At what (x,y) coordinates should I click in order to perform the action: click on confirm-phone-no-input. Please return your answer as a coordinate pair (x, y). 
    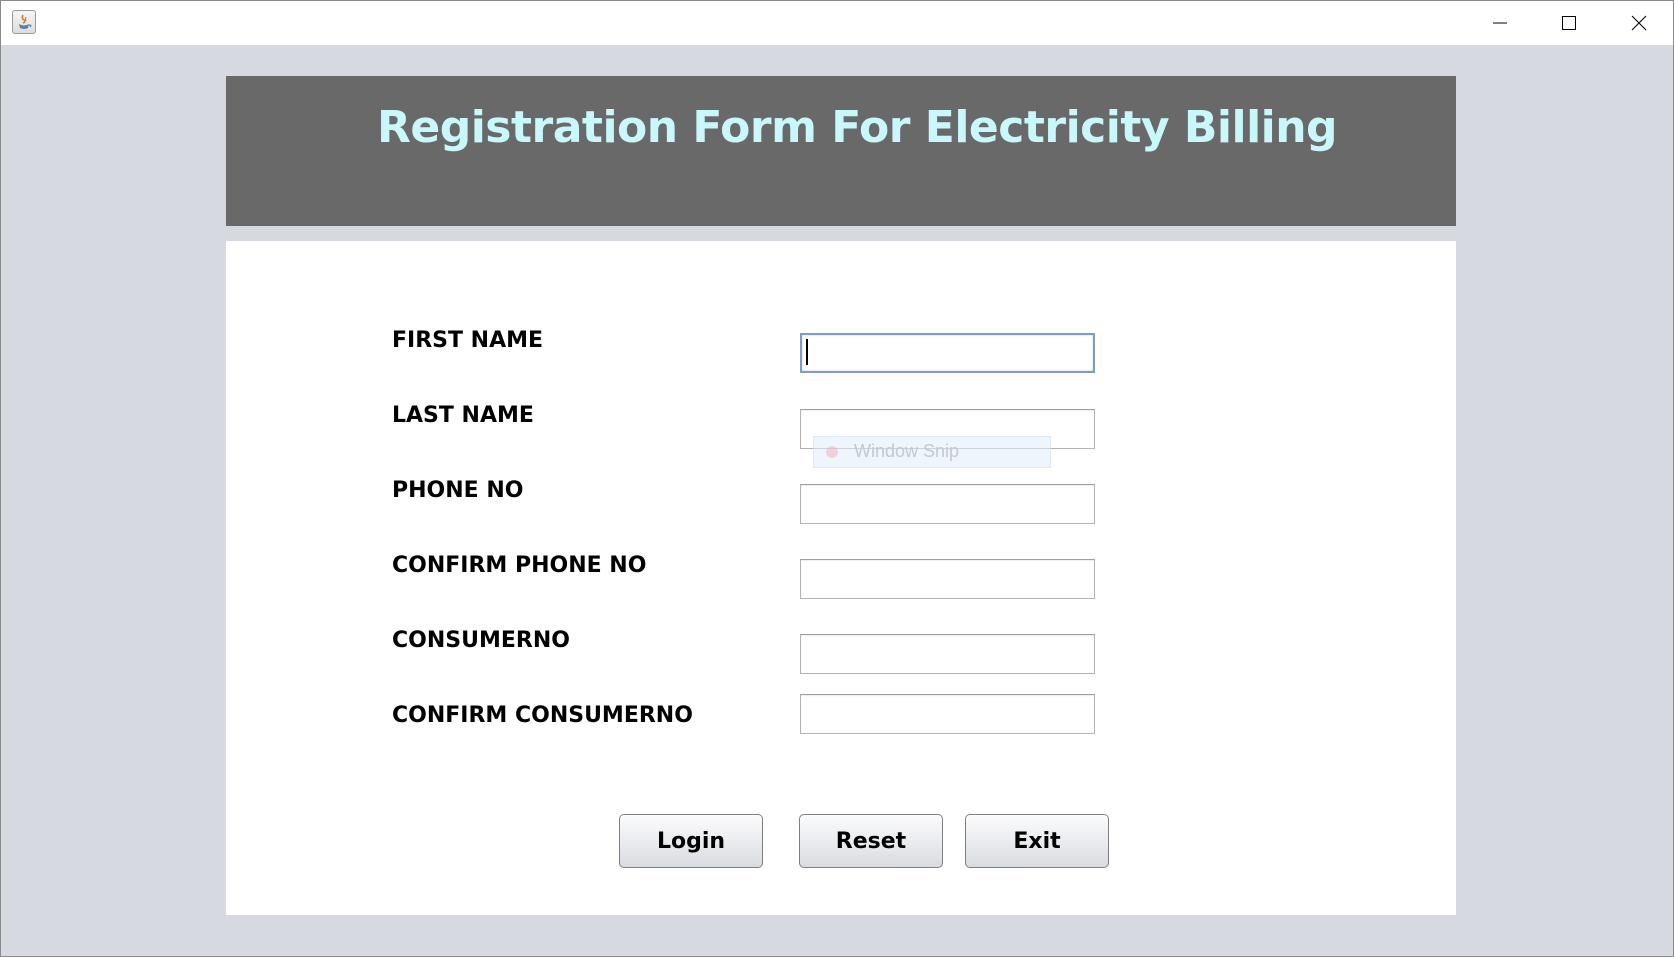
    Looking at the image, I should click on (947, 579).